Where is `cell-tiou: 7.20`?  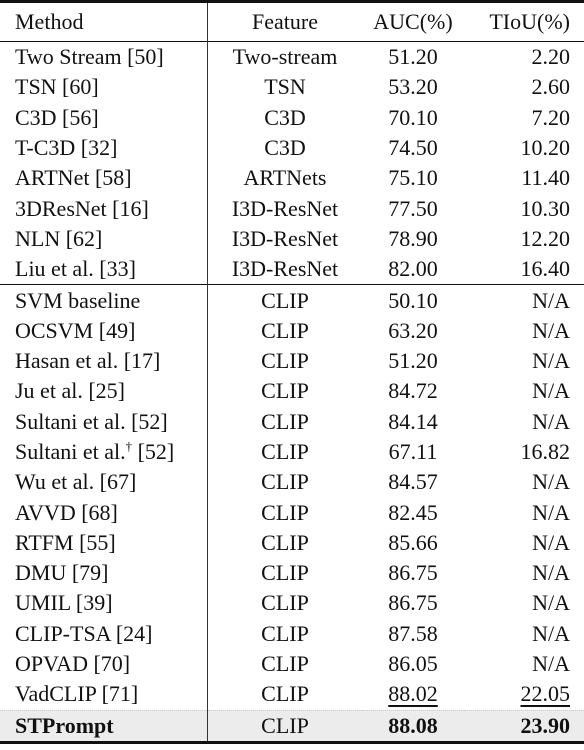
cell-tiou: 7.20 is located at coordinates (524, 118).